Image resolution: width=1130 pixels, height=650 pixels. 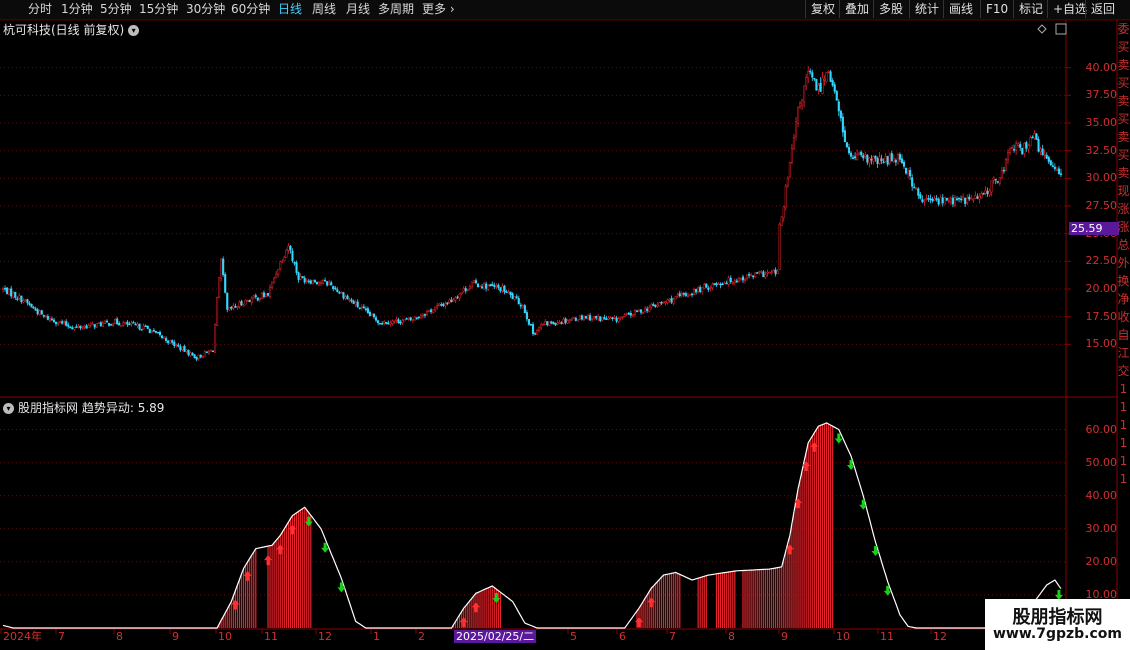 What do you see at coordinates (1123, 325) in the screenshot?
I see `quote-panel-strip: 委买卖买卖买卖买卖现涨涨总外换净收自江交111111` at bounding box center [1123, 325].